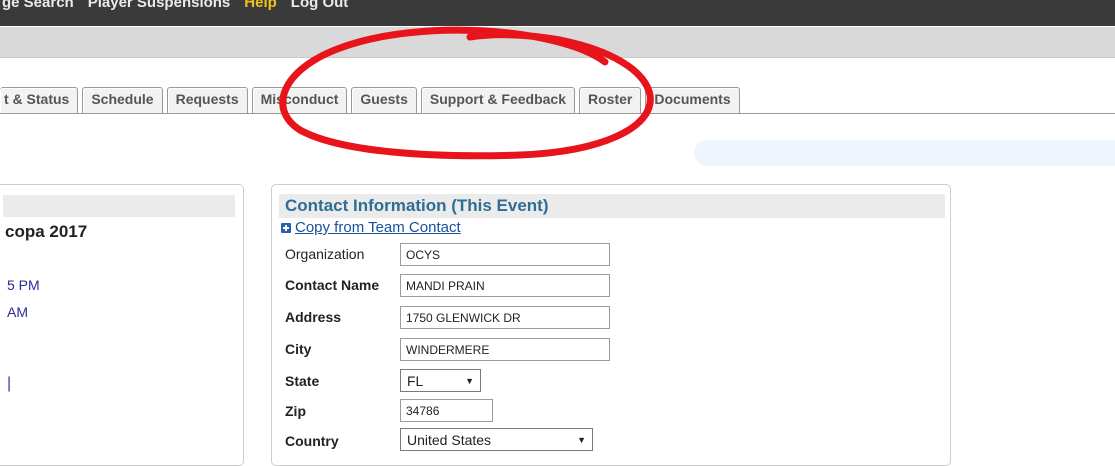 This screenshot has width=1115, height=466. I want to click on event-link-fragment: |, so click(9, 384).